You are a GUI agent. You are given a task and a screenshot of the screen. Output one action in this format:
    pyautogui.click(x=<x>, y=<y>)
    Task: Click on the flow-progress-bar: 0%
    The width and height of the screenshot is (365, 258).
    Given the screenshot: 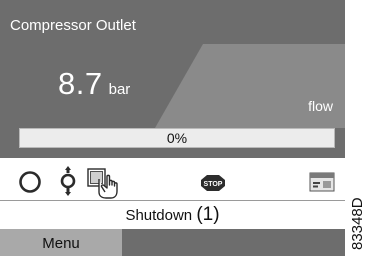 What is the action you would take?
    pyautogui.click(x=177, y=138)
    